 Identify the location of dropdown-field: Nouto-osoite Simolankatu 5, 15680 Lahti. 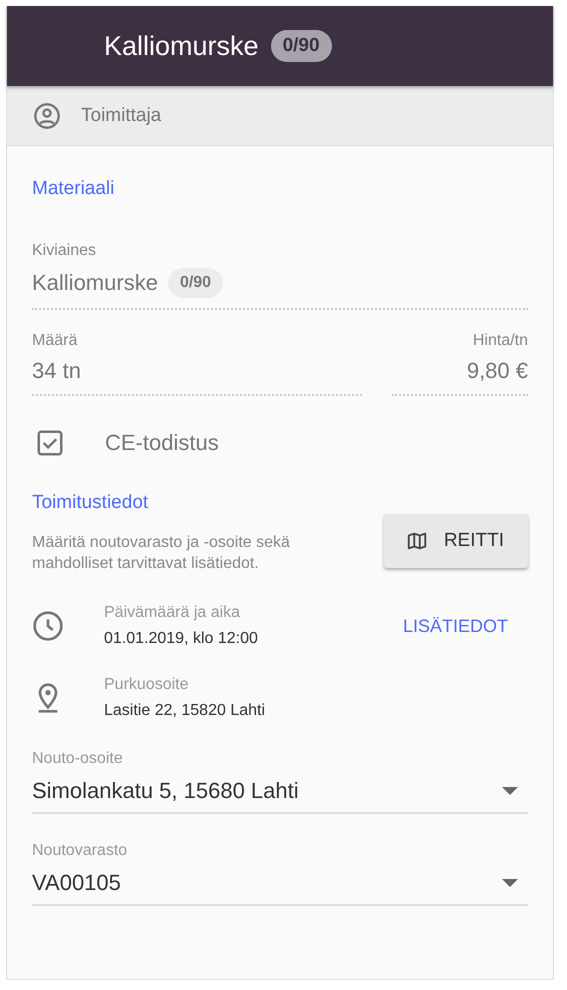
(280, 782).